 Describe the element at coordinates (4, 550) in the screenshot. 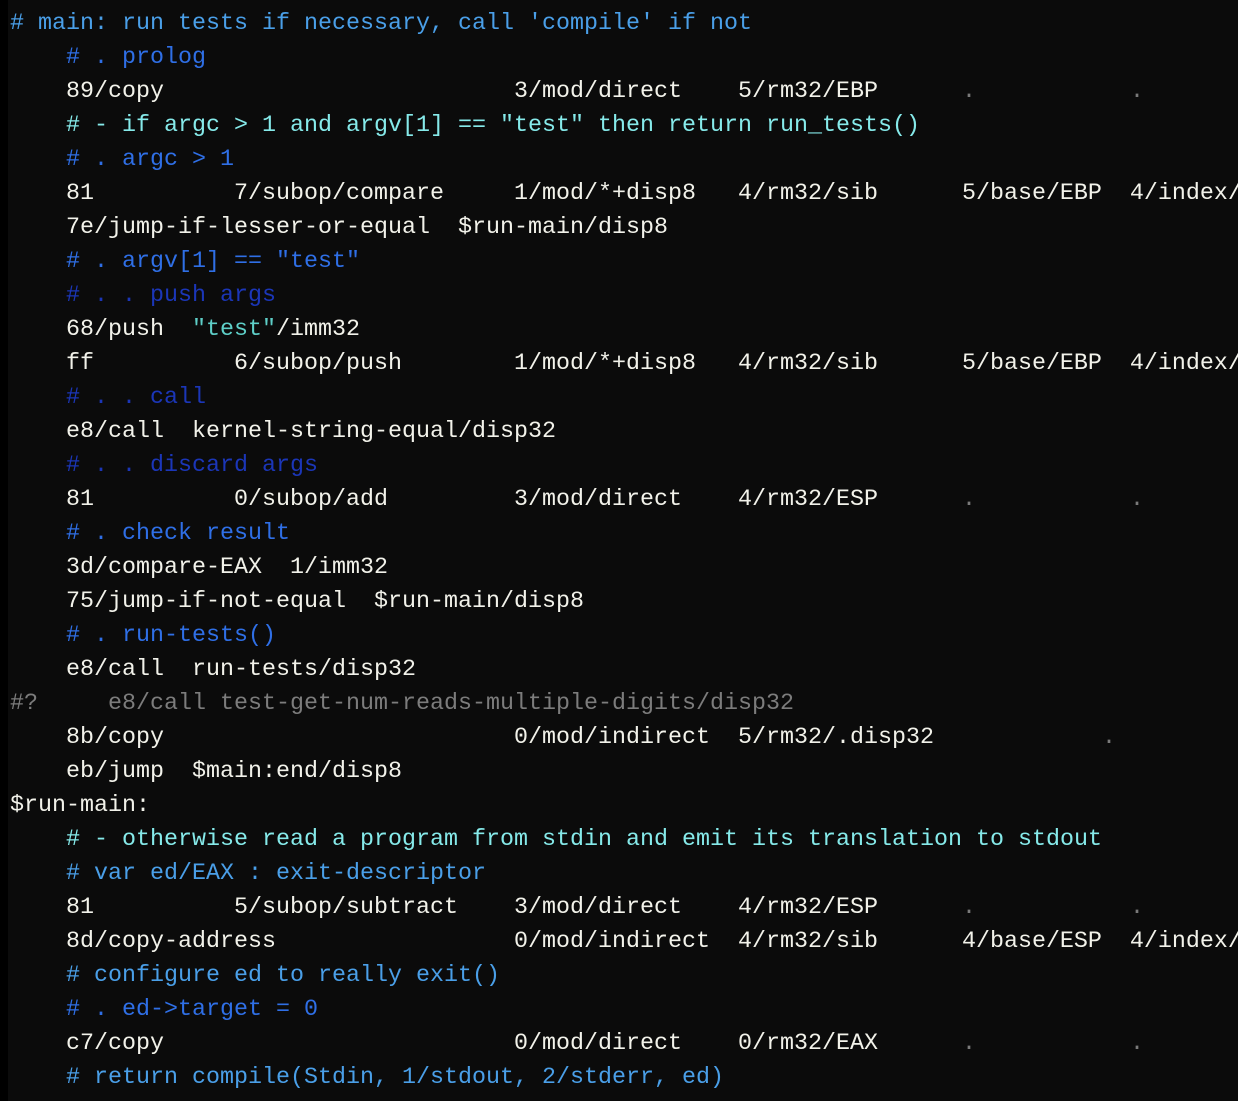

I see `left-gutter` at that location.